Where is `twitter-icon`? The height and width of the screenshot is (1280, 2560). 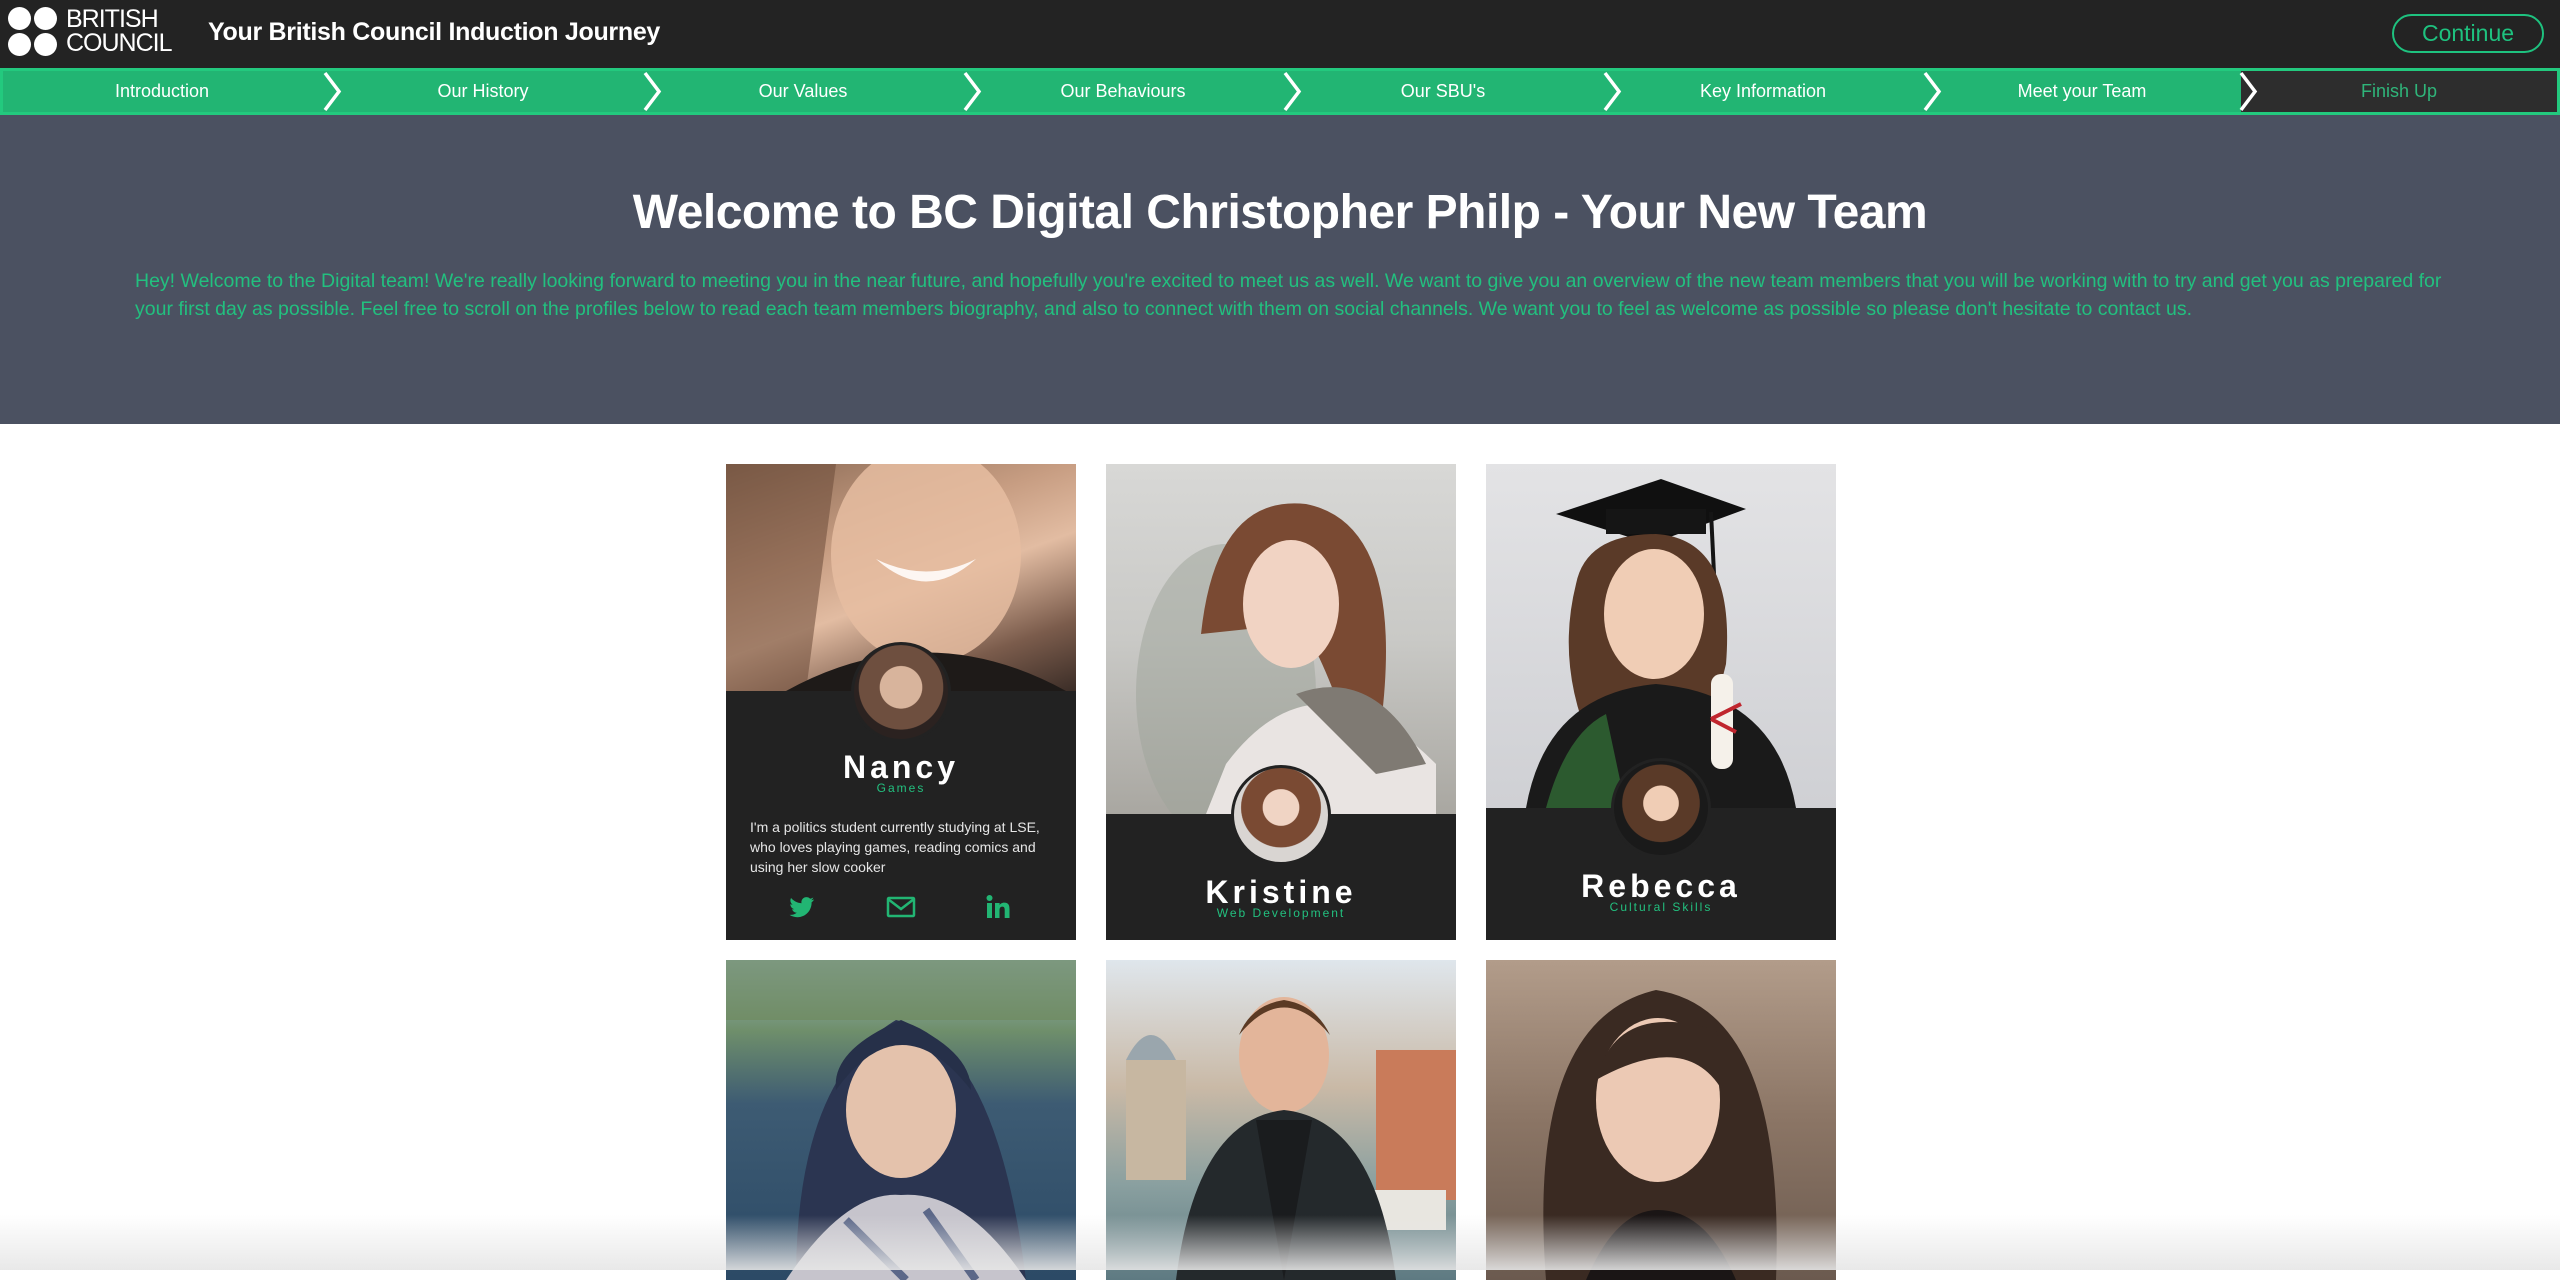 twitter-icon is located at coordinates (802, 907).